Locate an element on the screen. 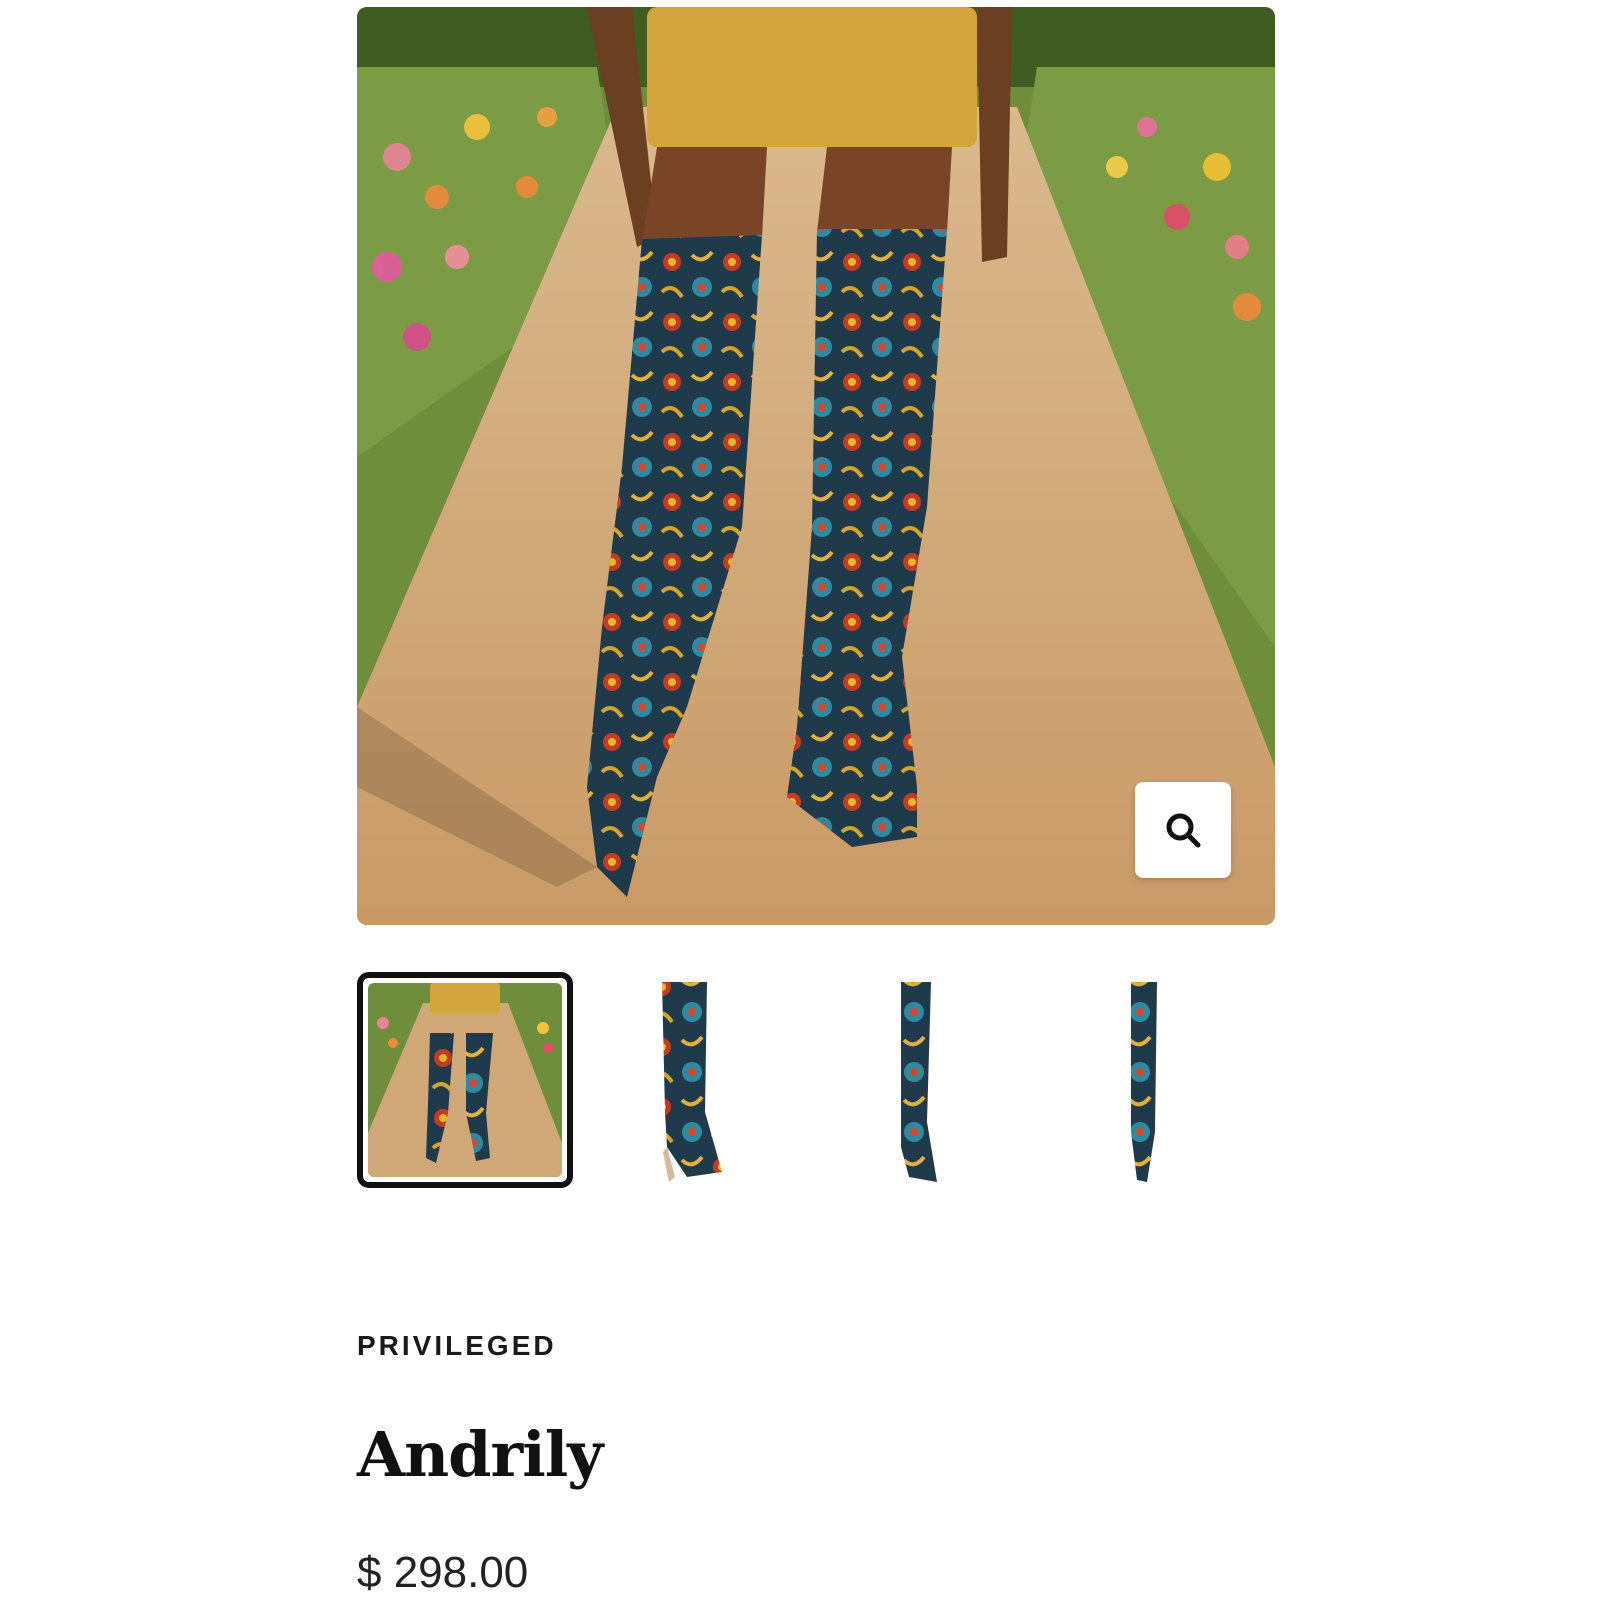  thumbnail-image-model is located at coordinates (465, 1080).